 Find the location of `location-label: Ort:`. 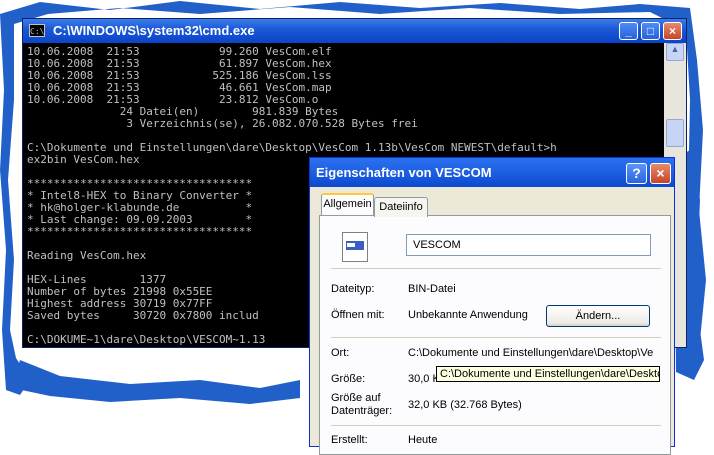

location-label: Ort: is located at coordinates (340, 353).